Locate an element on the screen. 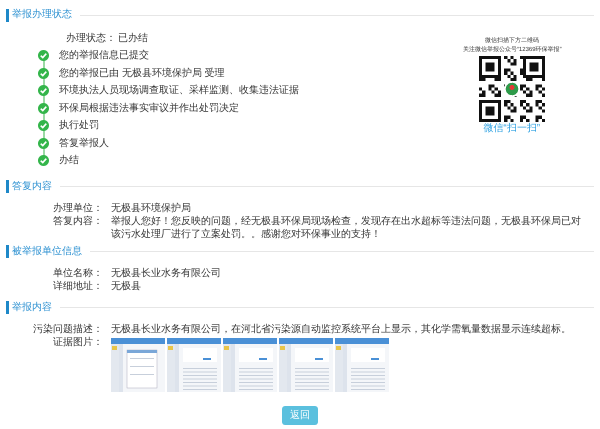  field-label: 单位名称： is located at coordinates (78, 273).